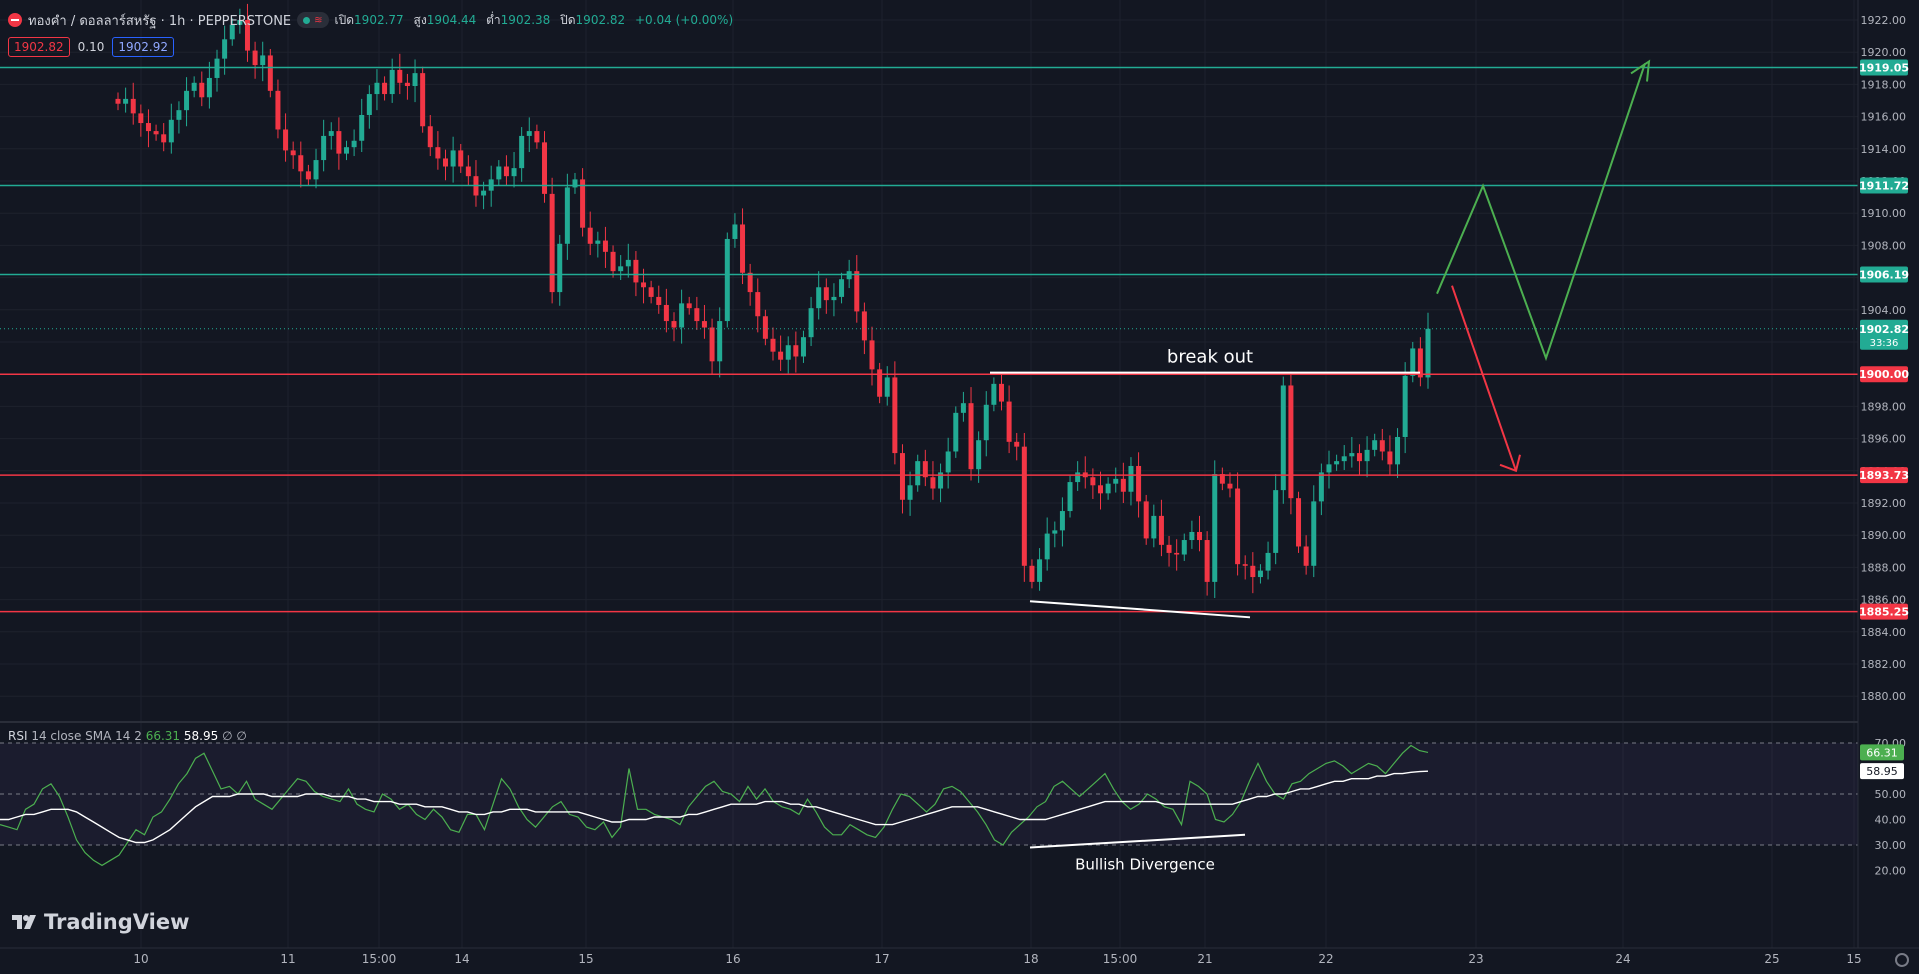  Describe the element at coordinates (1884, 310) in the screenshot. I see `price-tick-label: 1904.00` at that location.